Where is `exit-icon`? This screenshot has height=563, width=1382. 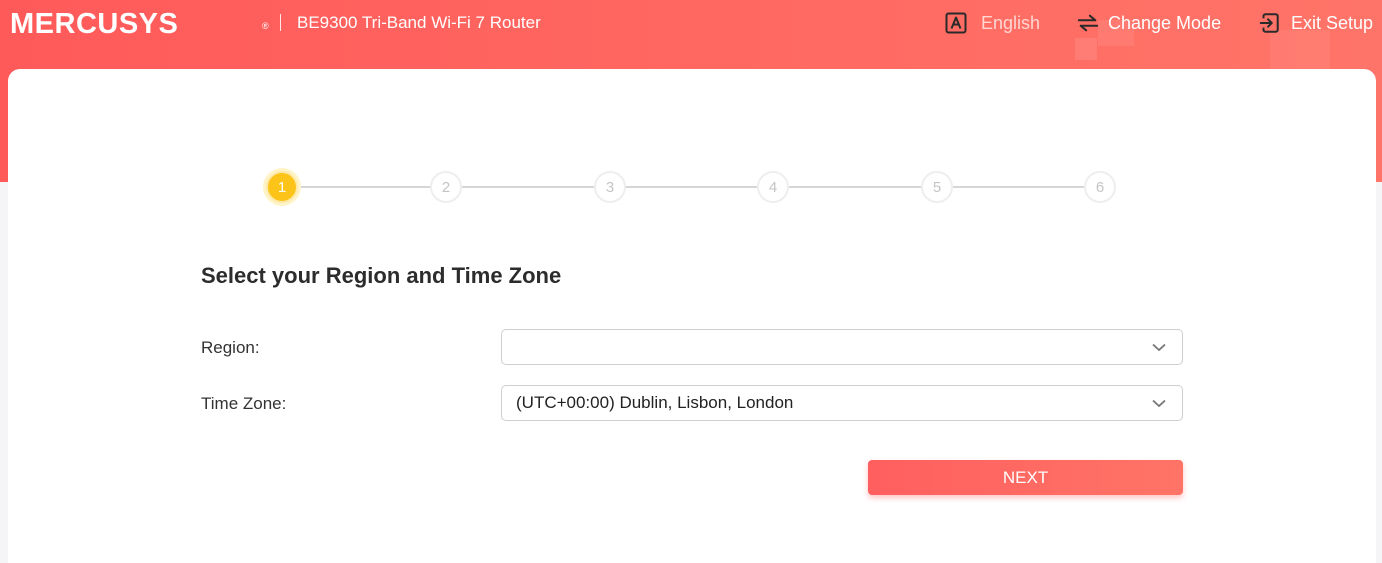 exit-icon is located at coordinates (1269, 23).